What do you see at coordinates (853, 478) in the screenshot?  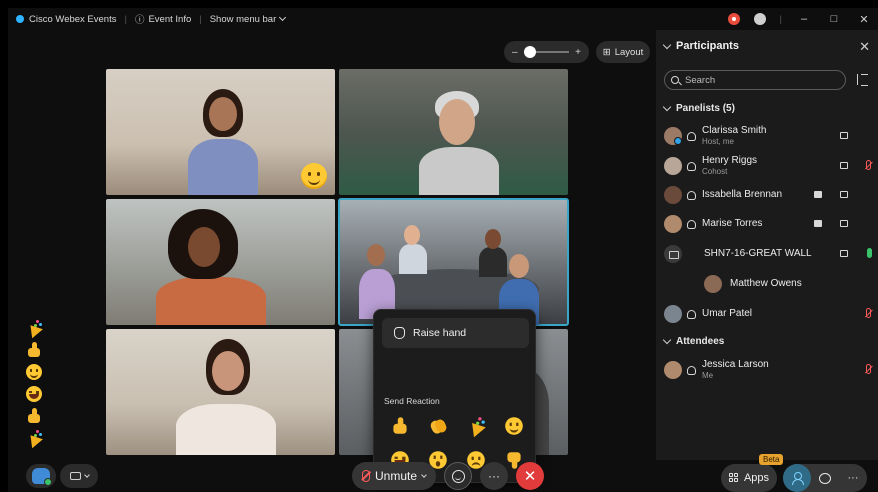 I see `more-panels-button: ···` at bounding box center [853, 478].